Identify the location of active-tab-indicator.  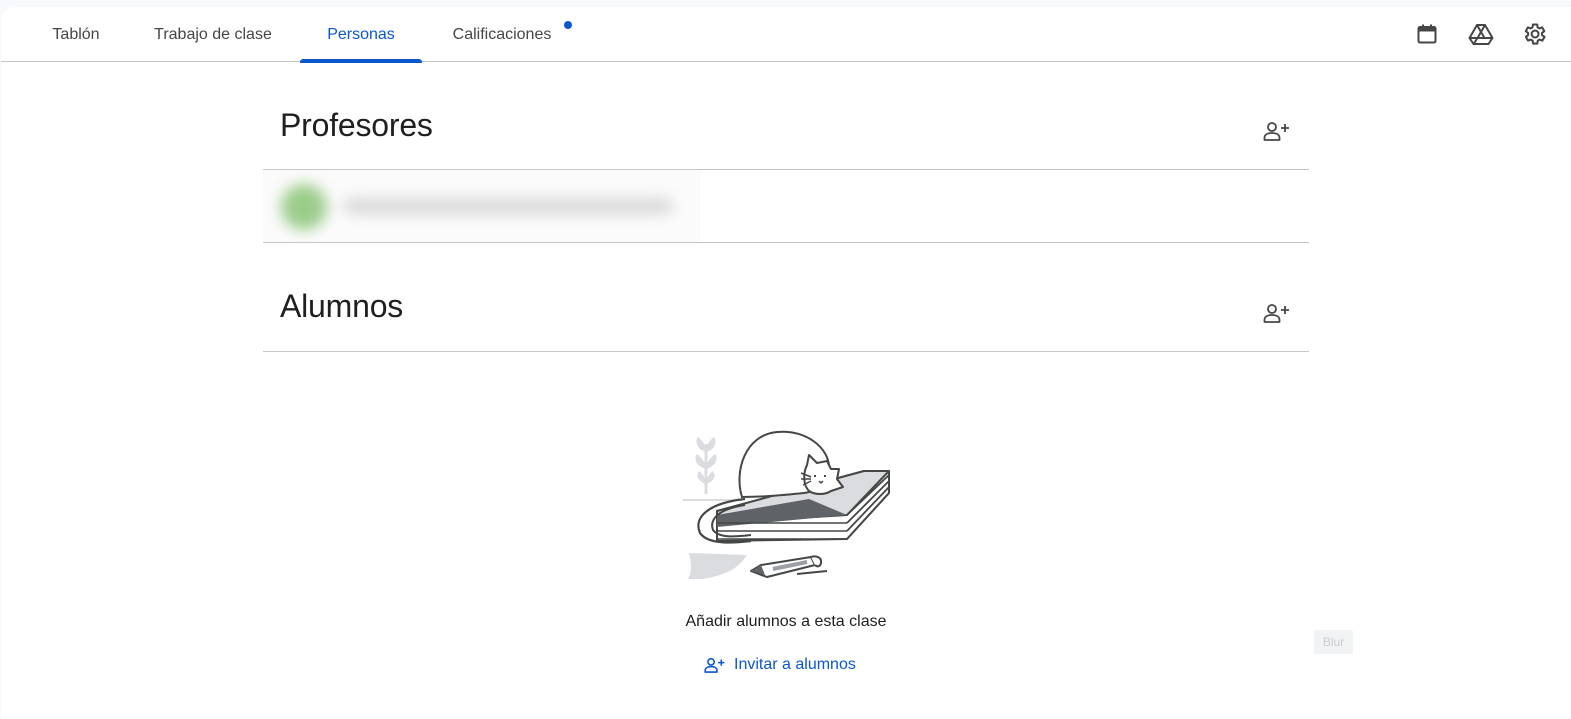
(361, 61).